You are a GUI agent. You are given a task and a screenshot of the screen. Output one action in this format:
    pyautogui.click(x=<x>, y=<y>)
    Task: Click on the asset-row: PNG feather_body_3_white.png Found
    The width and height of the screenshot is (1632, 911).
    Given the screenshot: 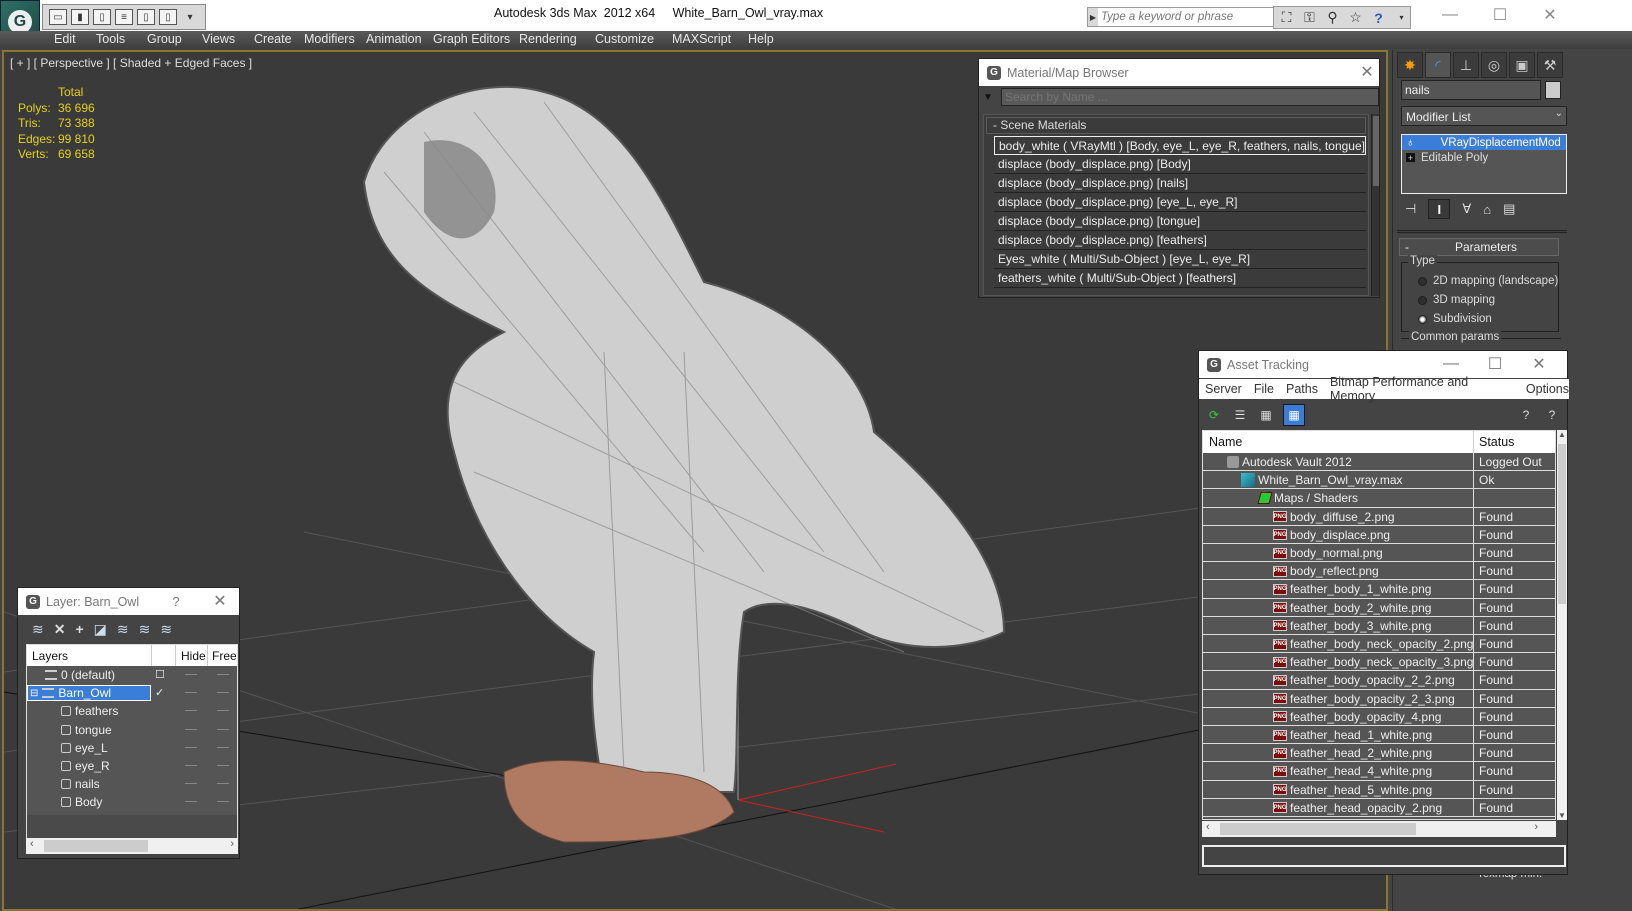 What is the action you would take?
    pyautogui.click(x=1379, y=625)
    